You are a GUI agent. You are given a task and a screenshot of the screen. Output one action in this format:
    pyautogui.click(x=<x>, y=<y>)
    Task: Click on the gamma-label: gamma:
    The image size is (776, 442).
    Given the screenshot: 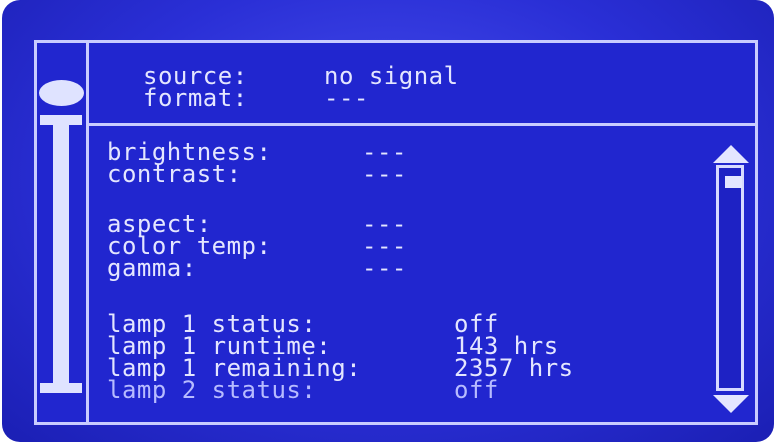 What is the action you would take?
    pyautogui.click(x=152, y=268)
    